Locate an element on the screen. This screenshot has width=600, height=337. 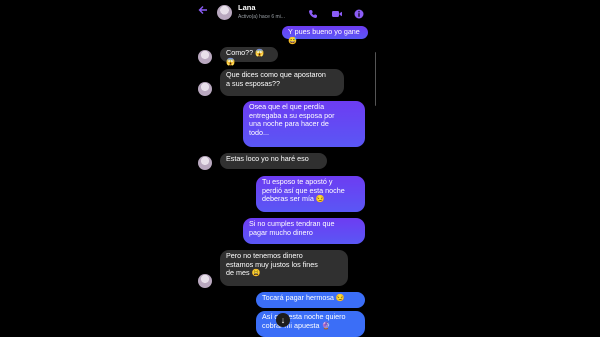
scroll-down-button: ↓ is located at coordinates (283, 320).